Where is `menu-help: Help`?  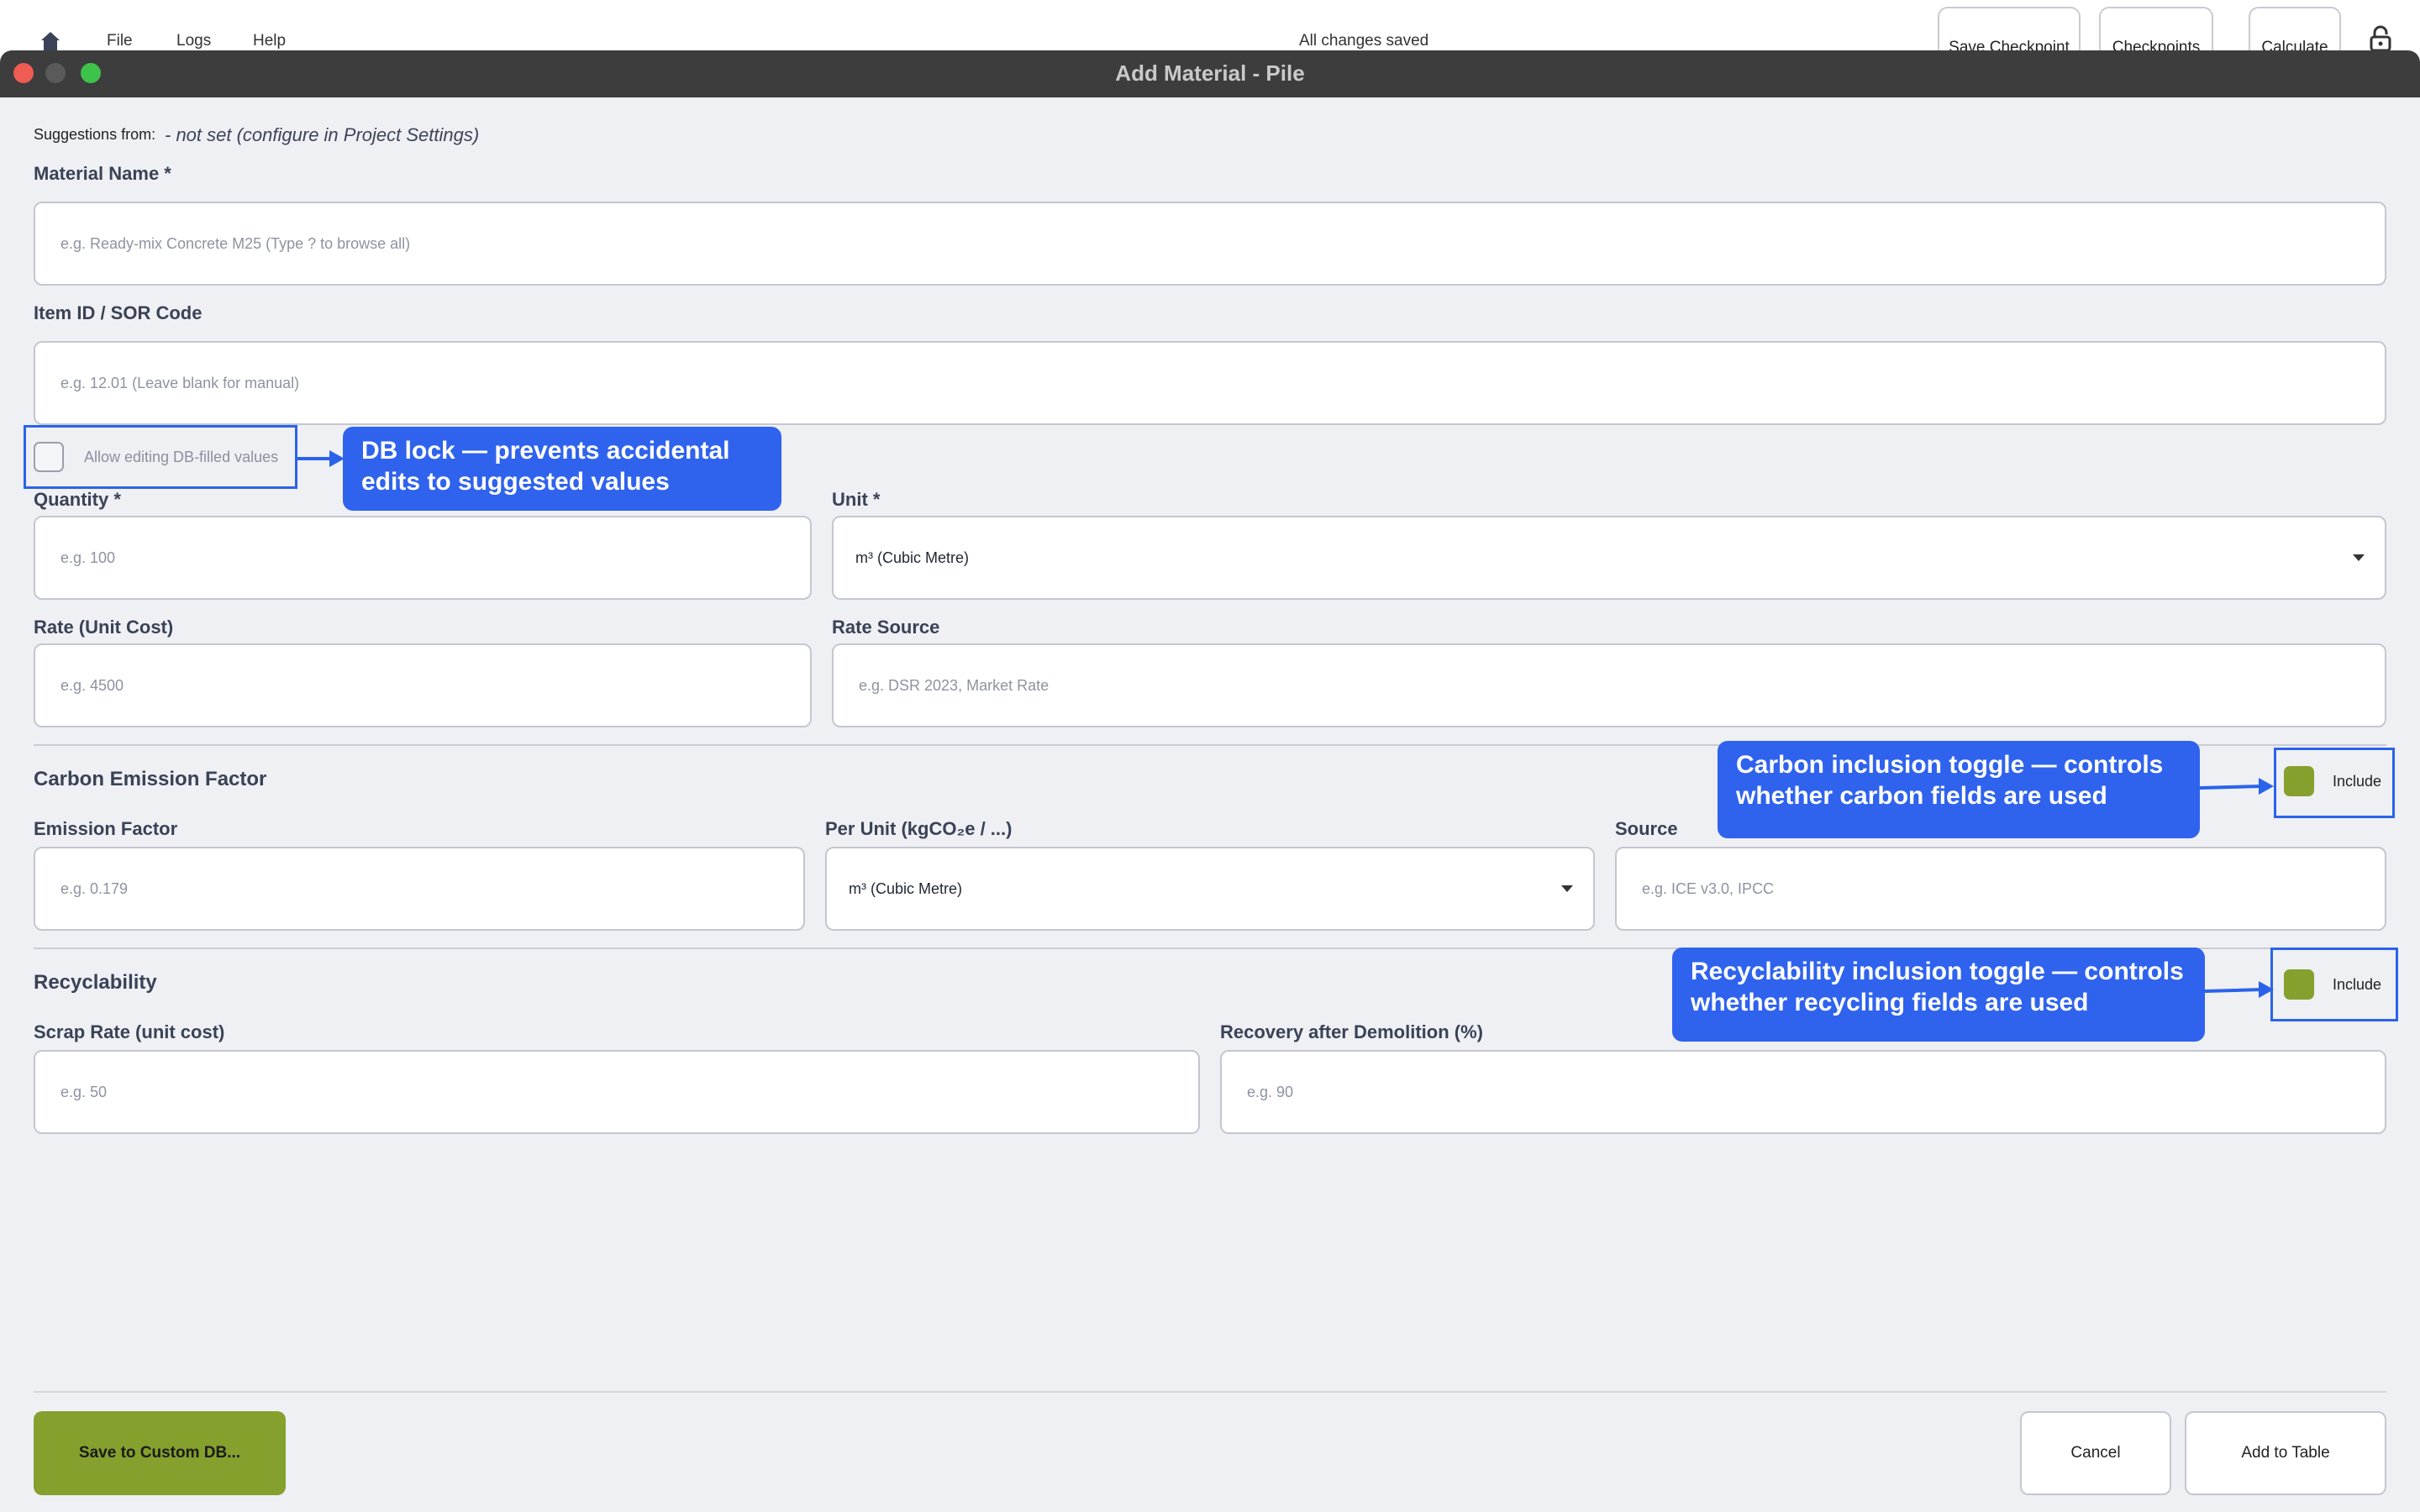 menu-help: Help is located at coordinates (269, 41).